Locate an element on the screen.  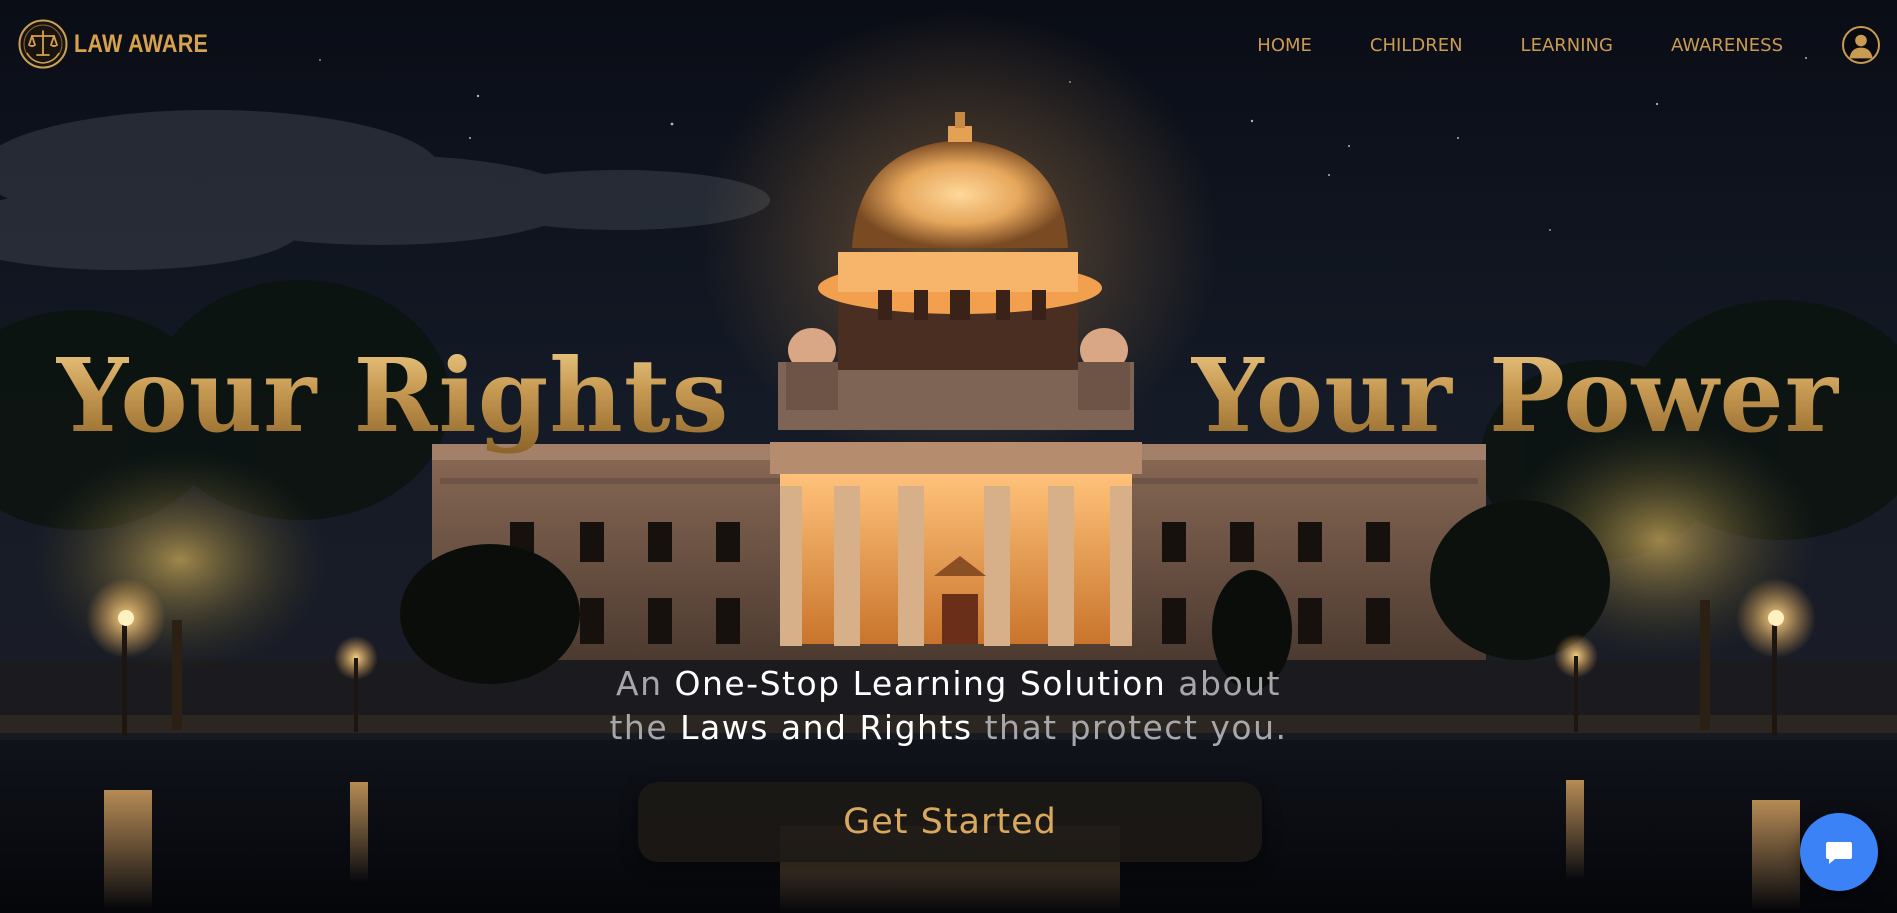
brand-logo: LAW AWARE is located at coordinates (124, 44).